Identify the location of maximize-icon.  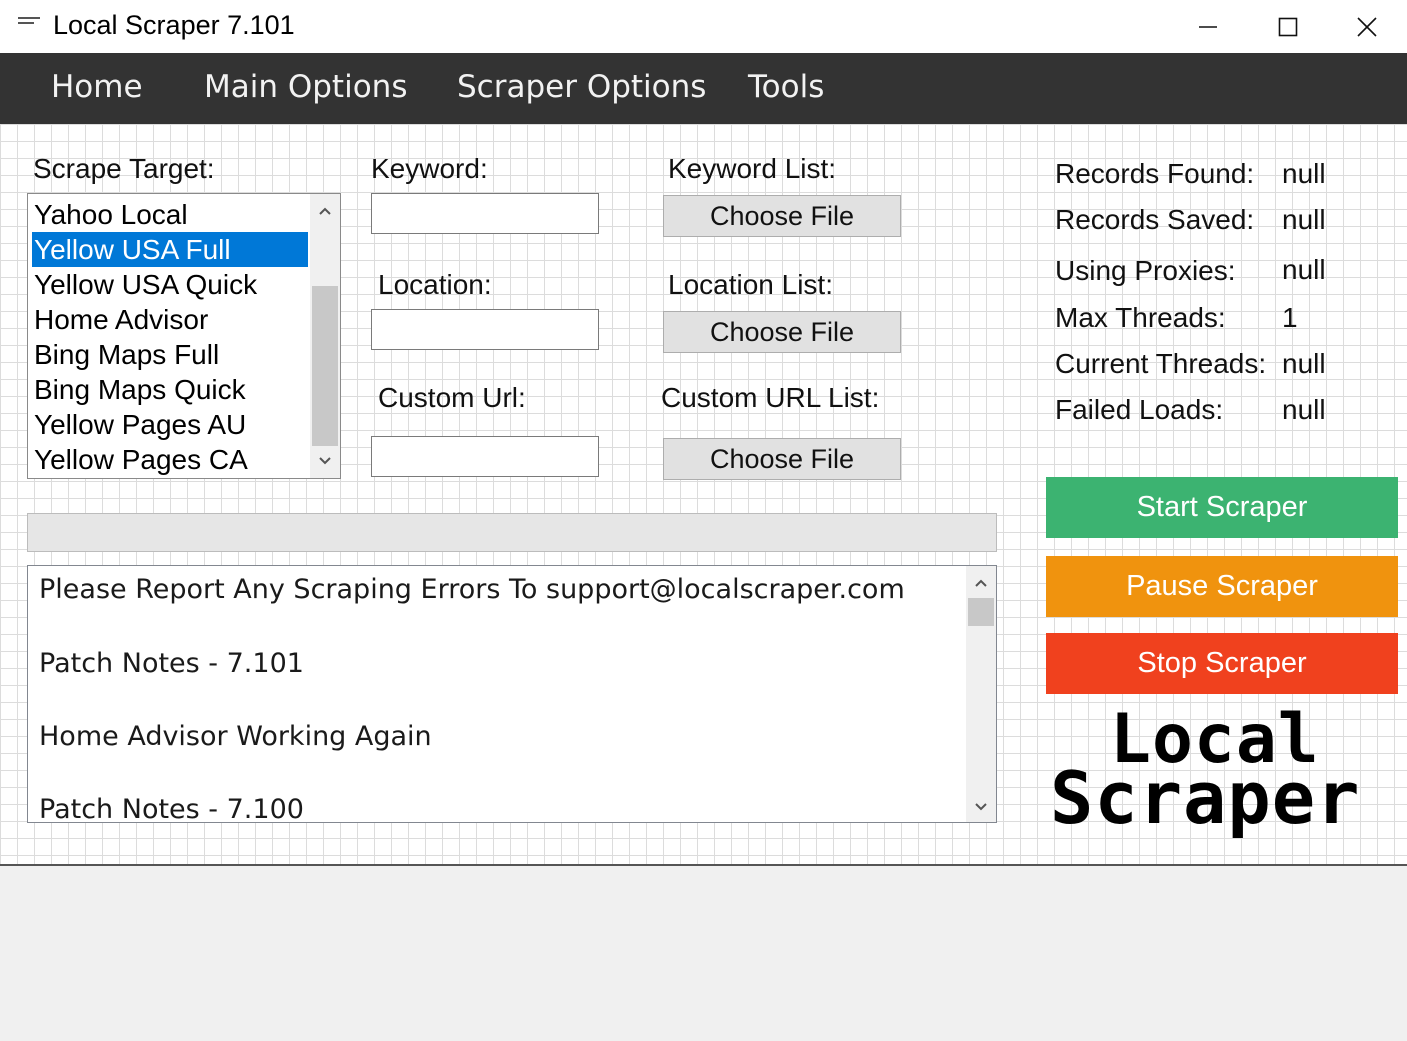
(1288, 26).